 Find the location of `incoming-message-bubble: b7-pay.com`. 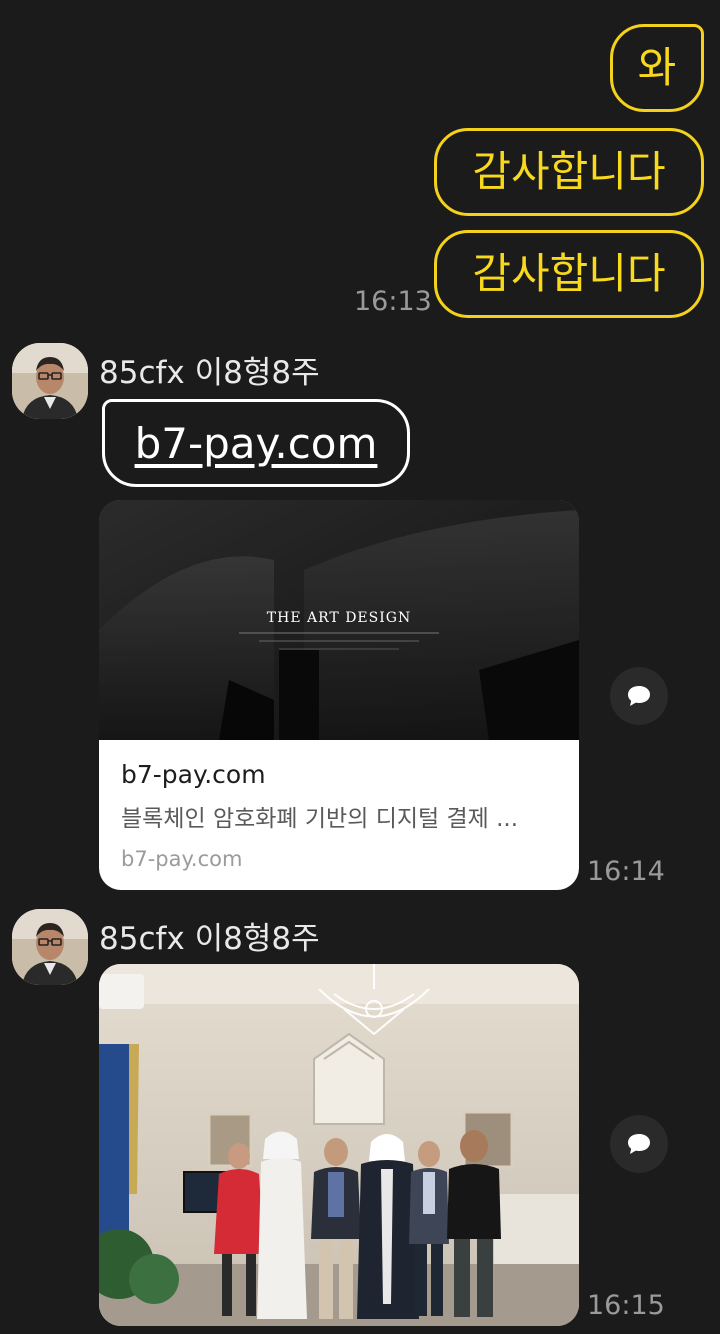

incoming-message-bubble: b7-pay.com is located at coordinates (256, 443).